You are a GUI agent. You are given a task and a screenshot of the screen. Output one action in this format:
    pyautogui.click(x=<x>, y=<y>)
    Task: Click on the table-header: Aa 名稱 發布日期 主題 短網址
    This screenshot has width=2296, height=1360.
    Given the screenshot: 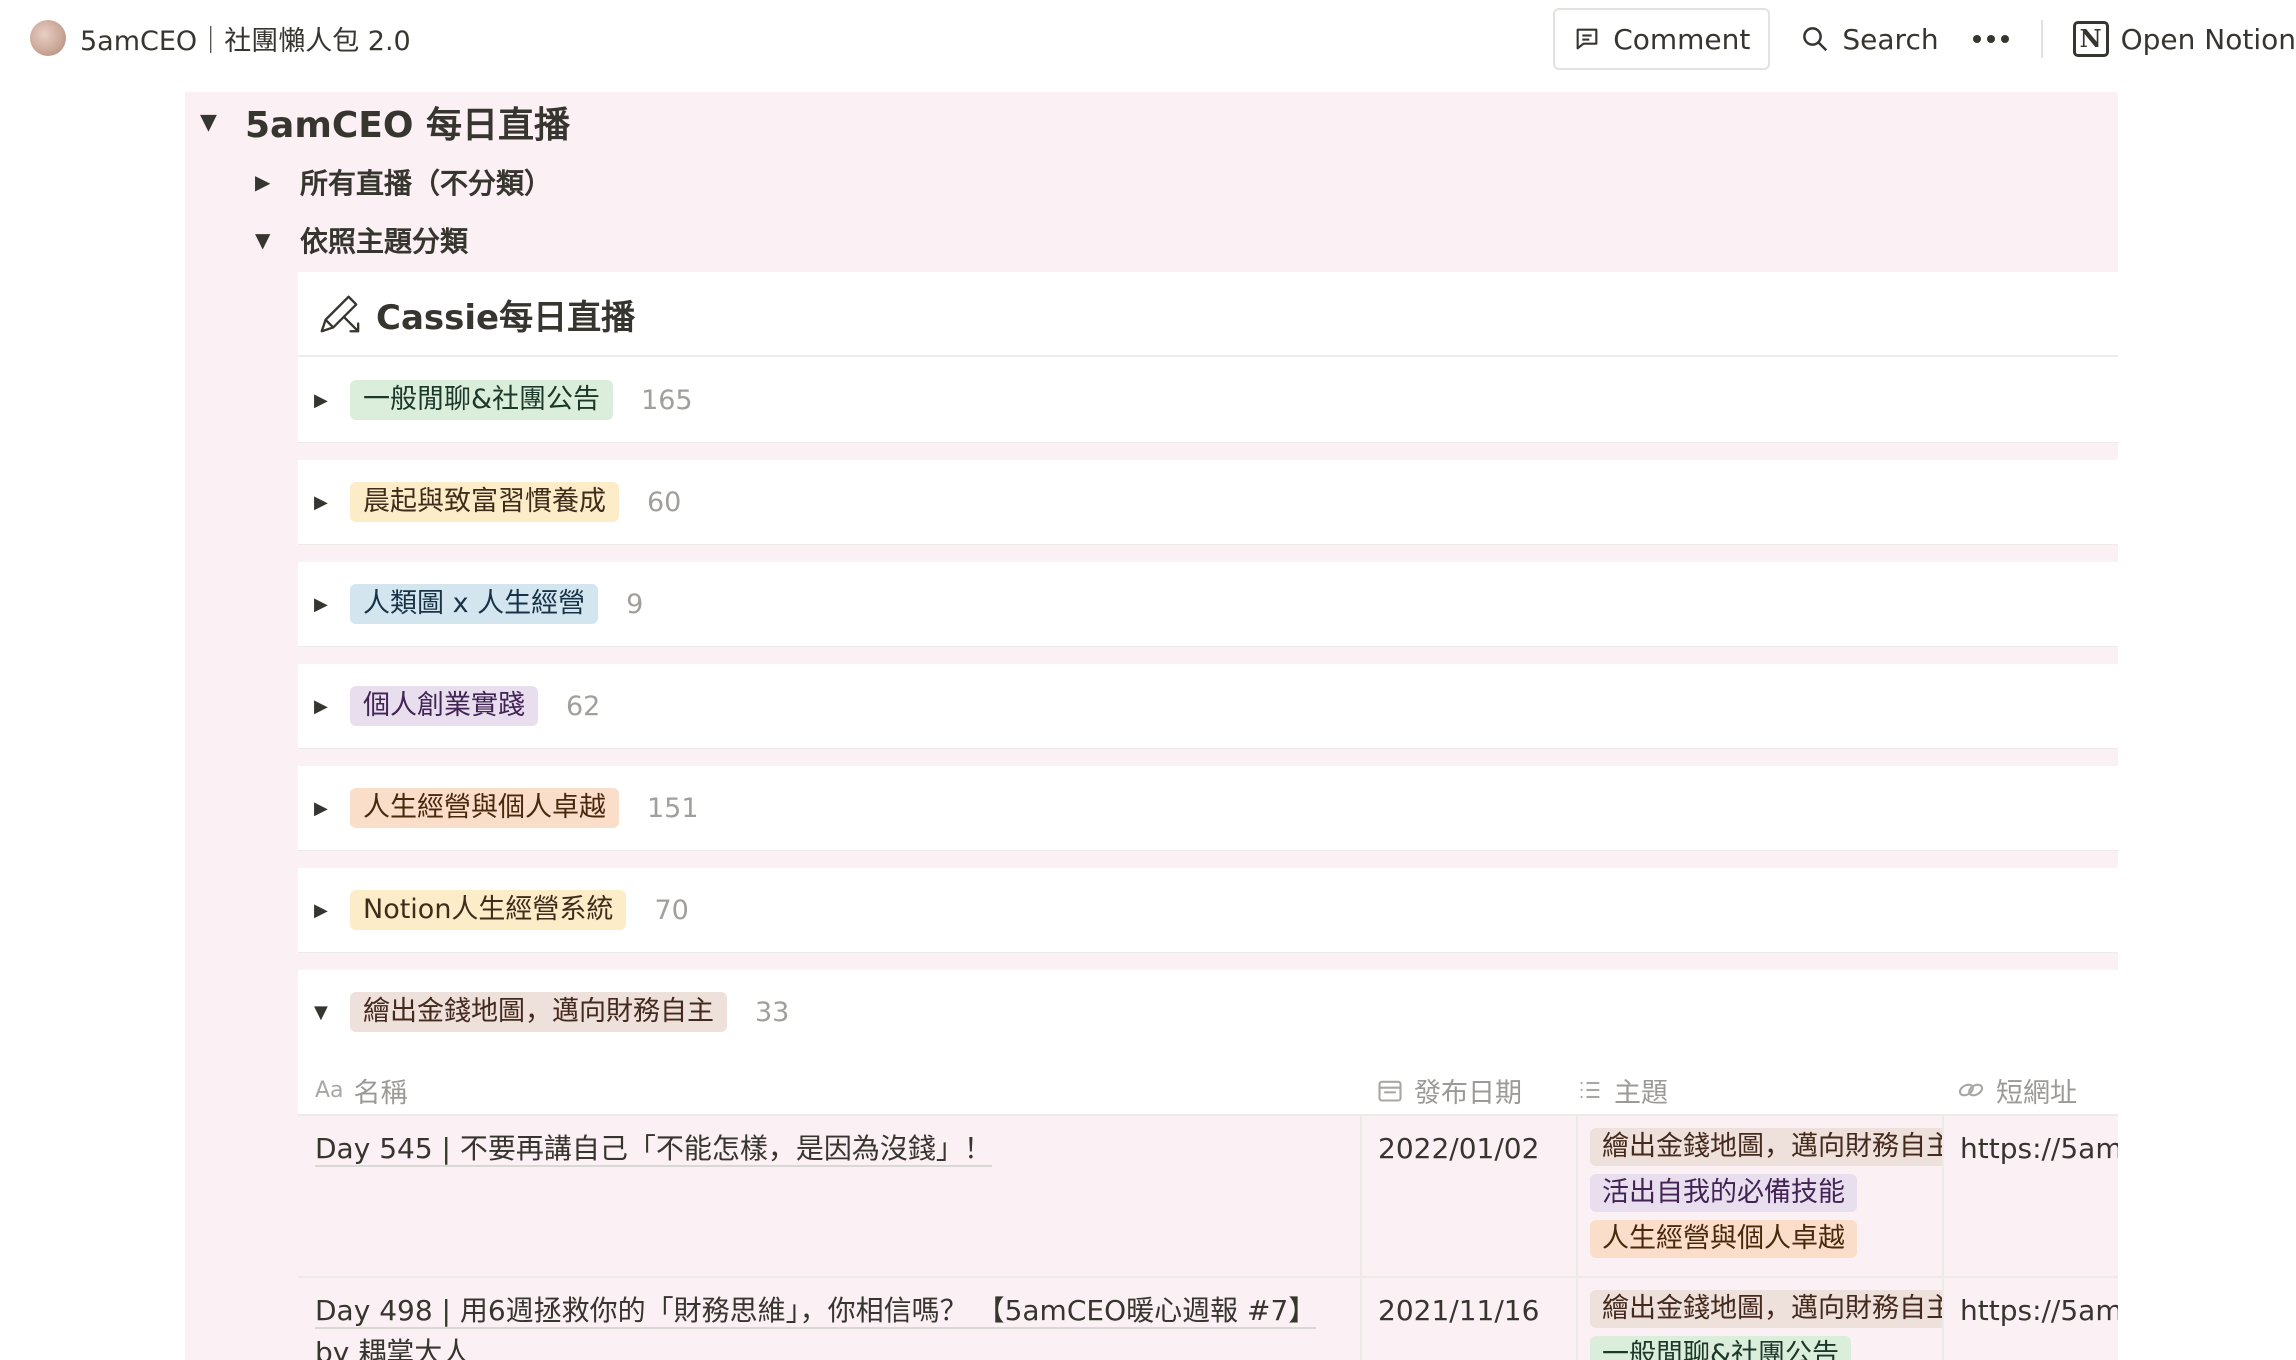 What is the action you would take?
    pyautogui.click(x=1208, y=1090)
    